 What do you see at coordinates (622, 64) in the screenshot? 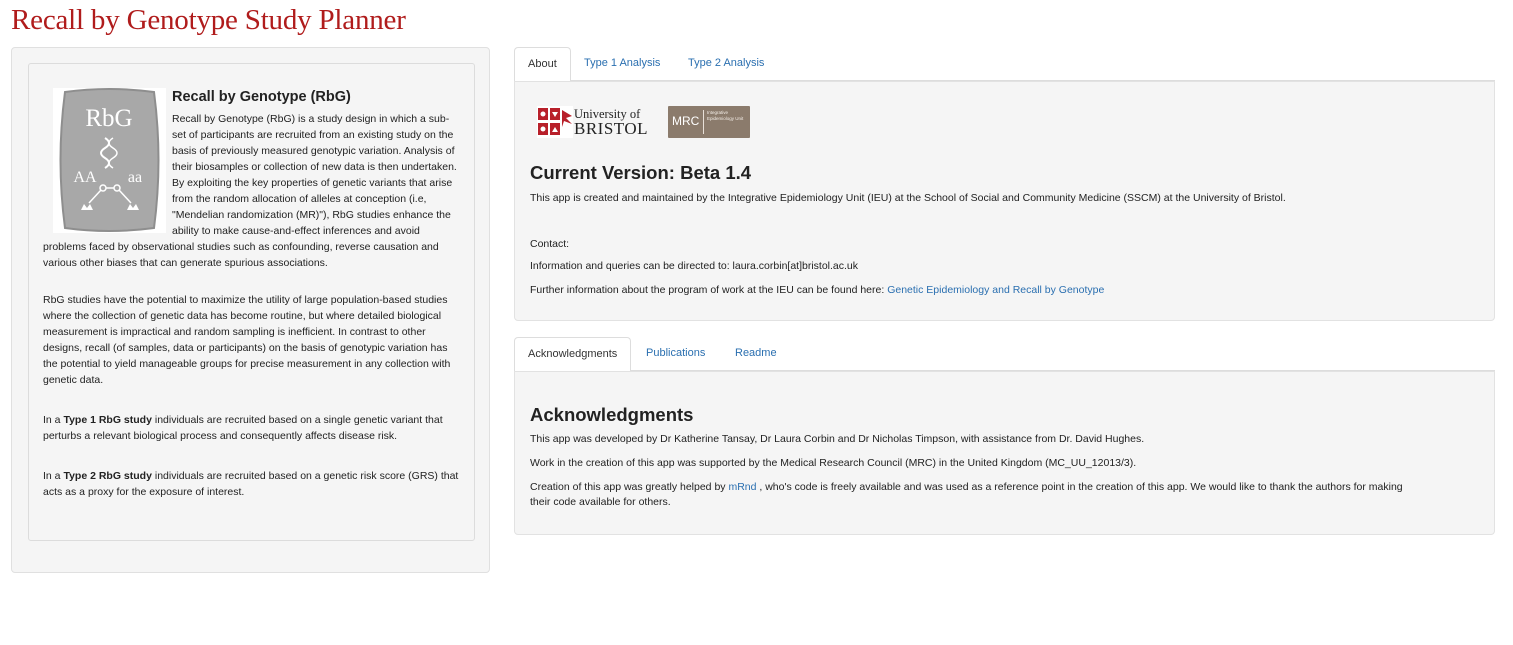
I see `tab-type1-analysis: Type 1 Analysis` at bounding box center [622, 64].